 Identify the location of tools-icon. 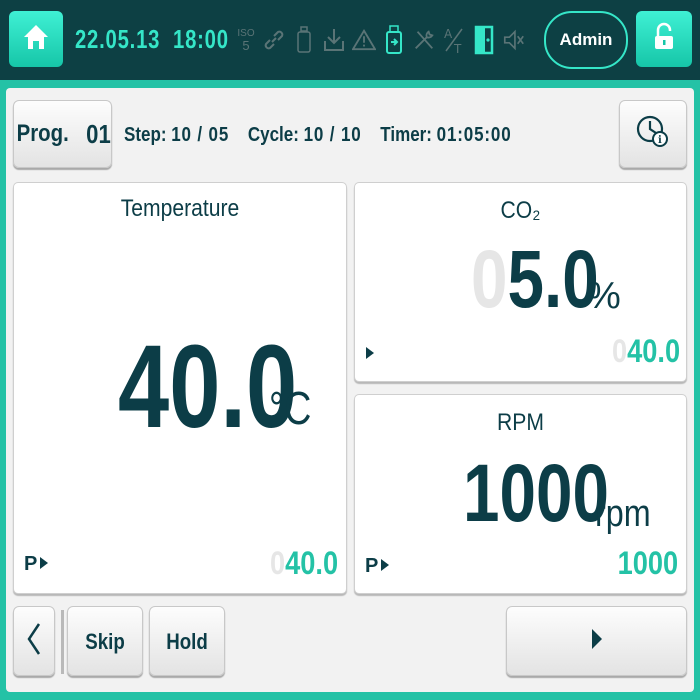
(424, 40).